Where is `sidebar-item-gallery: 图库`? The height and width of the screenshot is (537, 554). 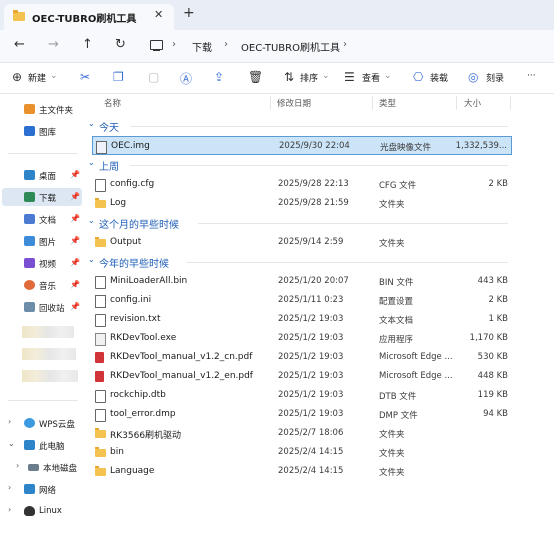 sidebar-item-gallery: 图库 is located at coordinates (42, 131).